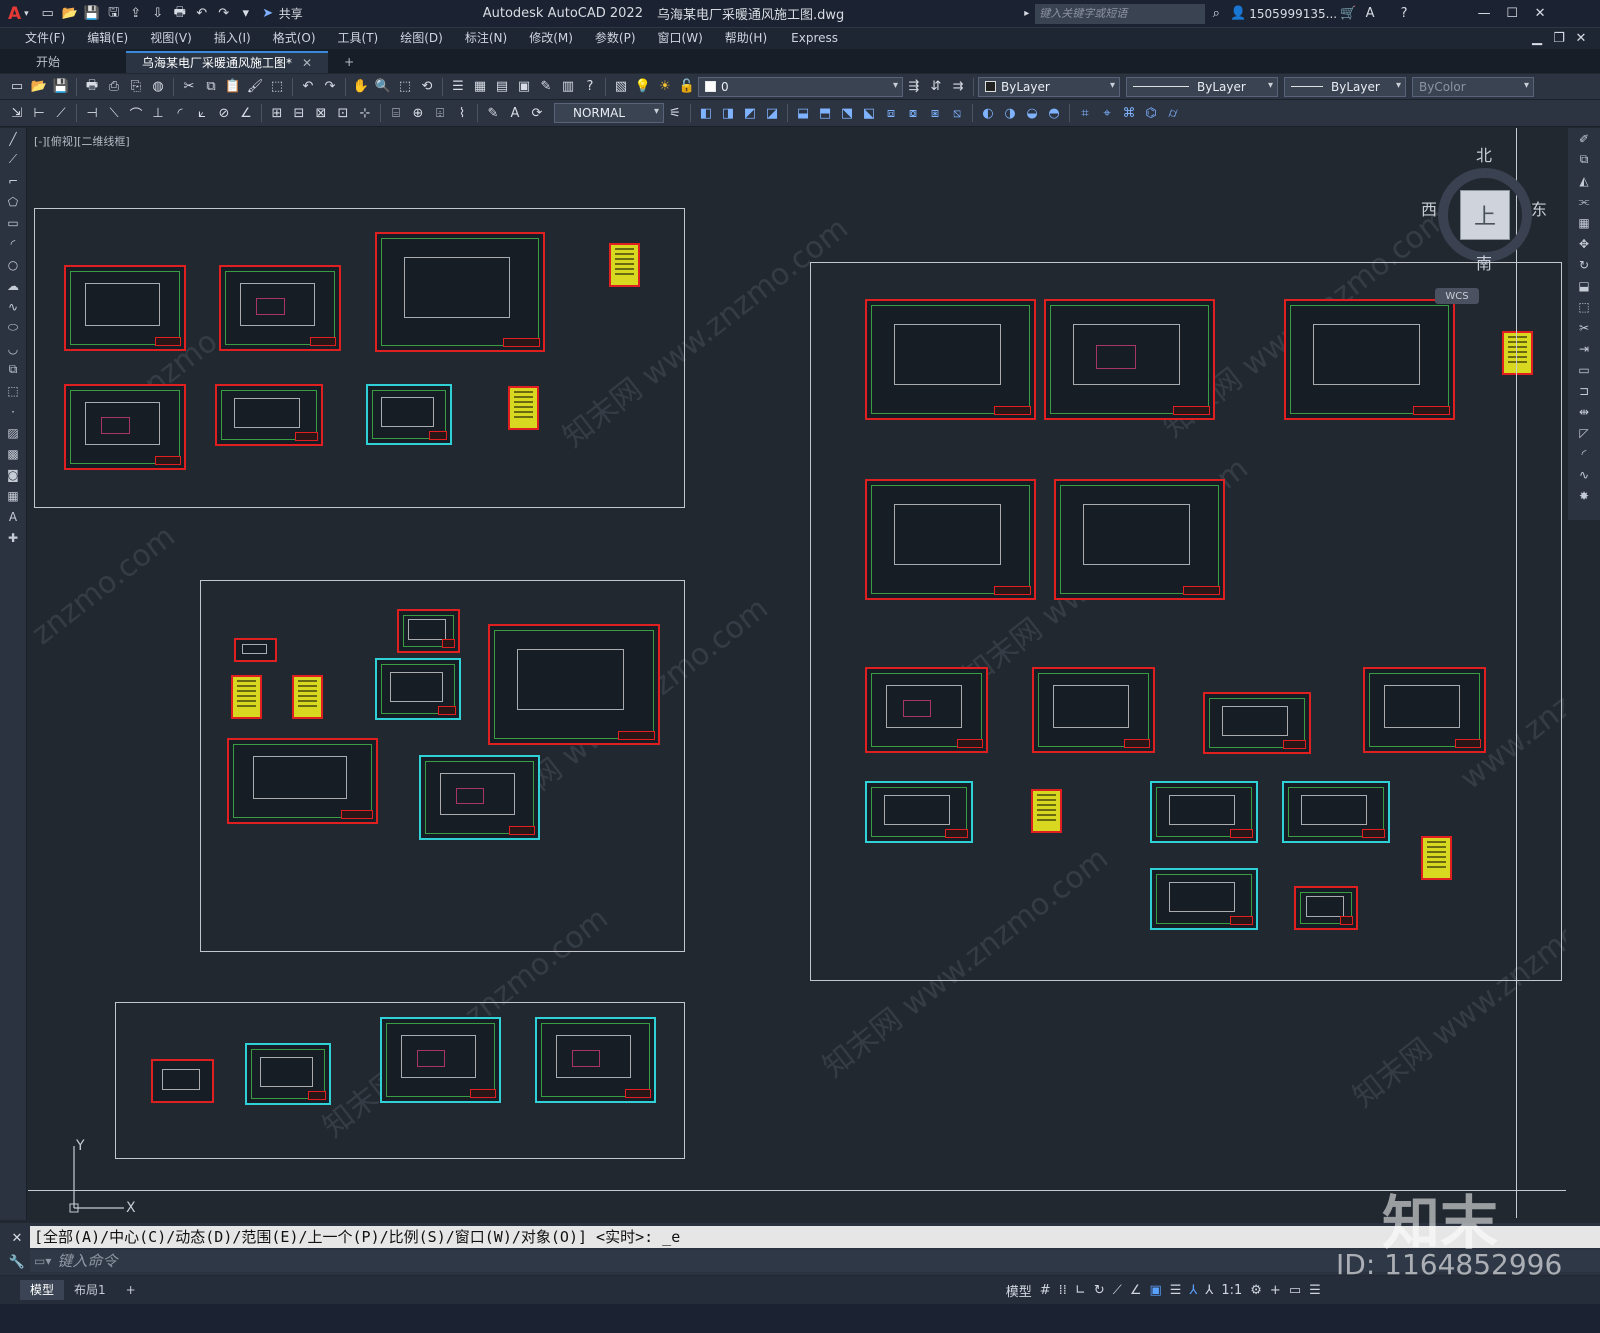 This screenshot has height=1333, width=1600. Describe the element at coordinates (546, 87) in the screenshot. I see `markup-icon: ✎` at that location.